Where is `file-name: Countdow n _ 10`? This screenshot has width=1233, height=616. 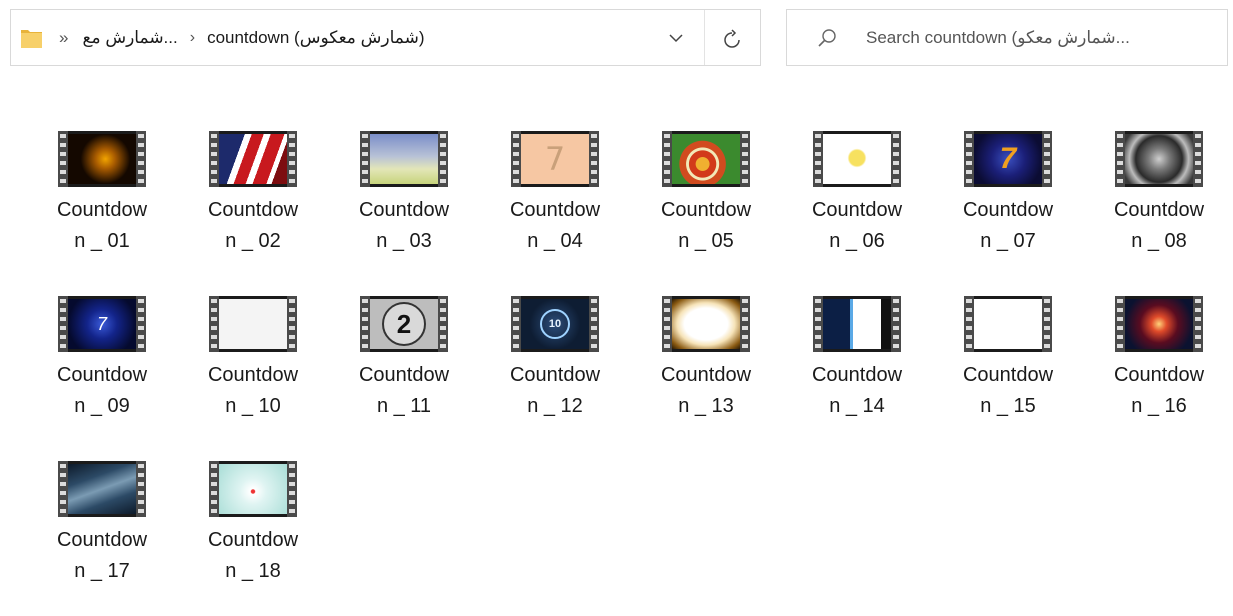
file-name: Countdow n _ 10 is located at coordinates (253, 390).